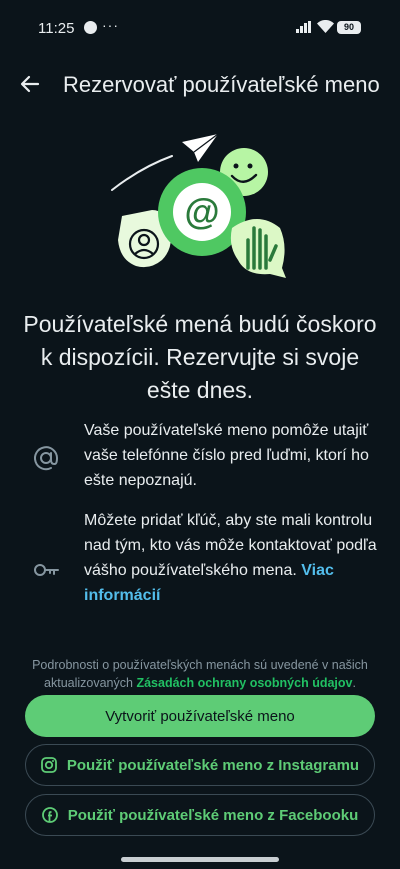 The image size is (400, 869). What do you see at coordinates (303, 27) in the screenshot?
I see `signal-icon` at bounding box center [303, 27].